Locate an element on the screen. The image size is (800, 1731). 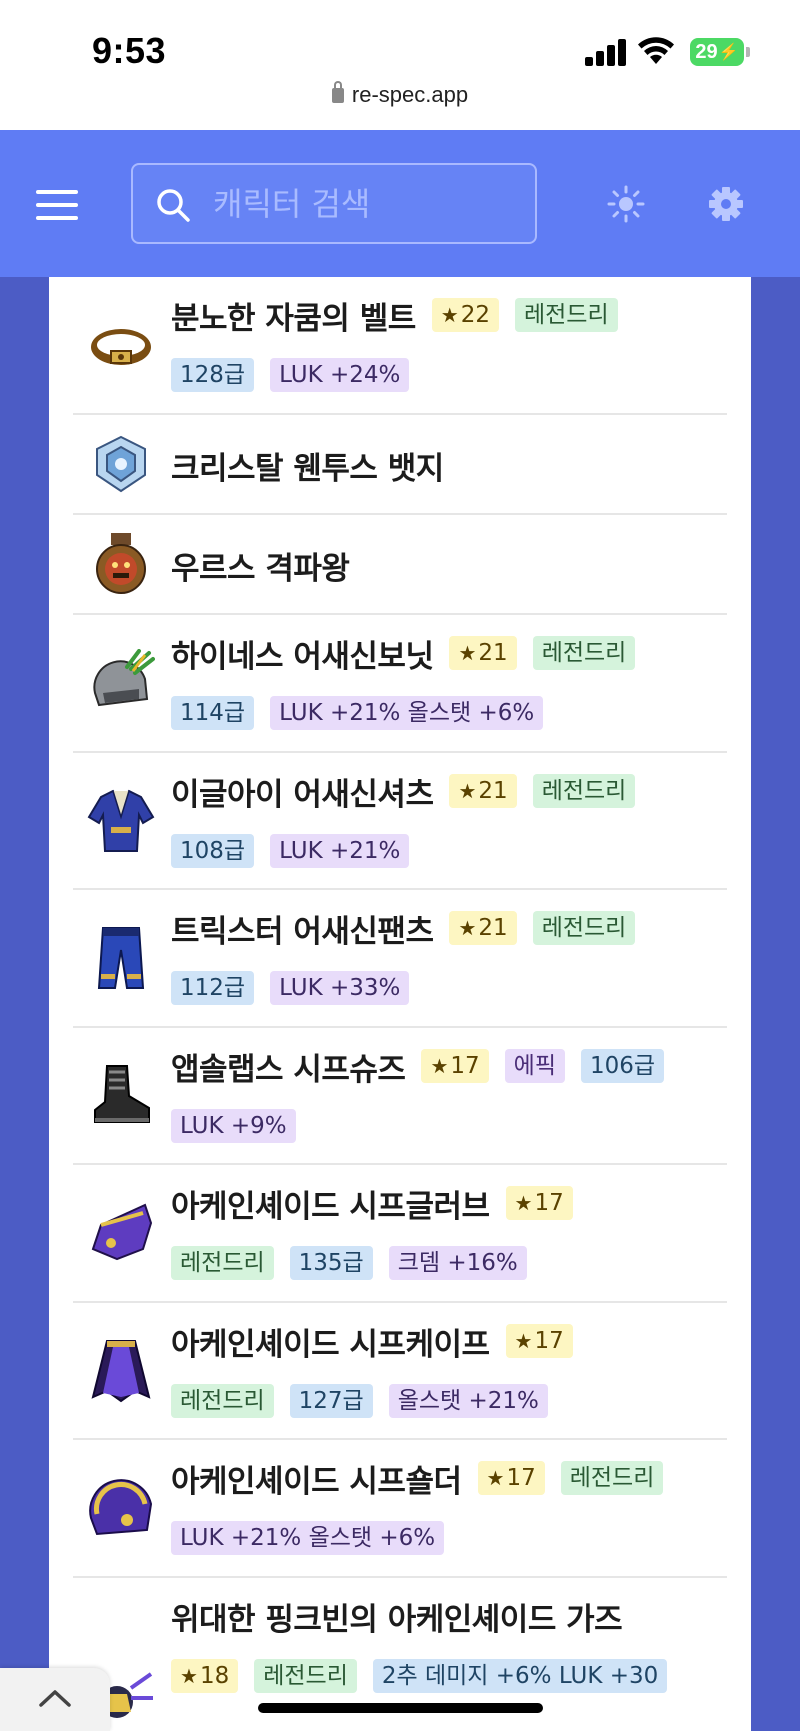
shoes-icon is located at coordinates (122, 1094).